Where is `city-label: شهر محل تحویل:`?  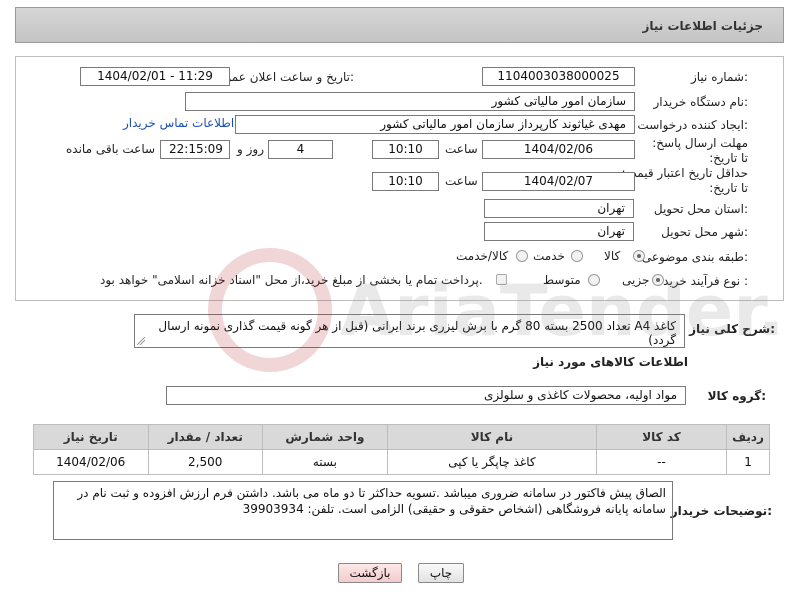 city-label: شهر محل تحویل: is located at coordinates (704, 232).